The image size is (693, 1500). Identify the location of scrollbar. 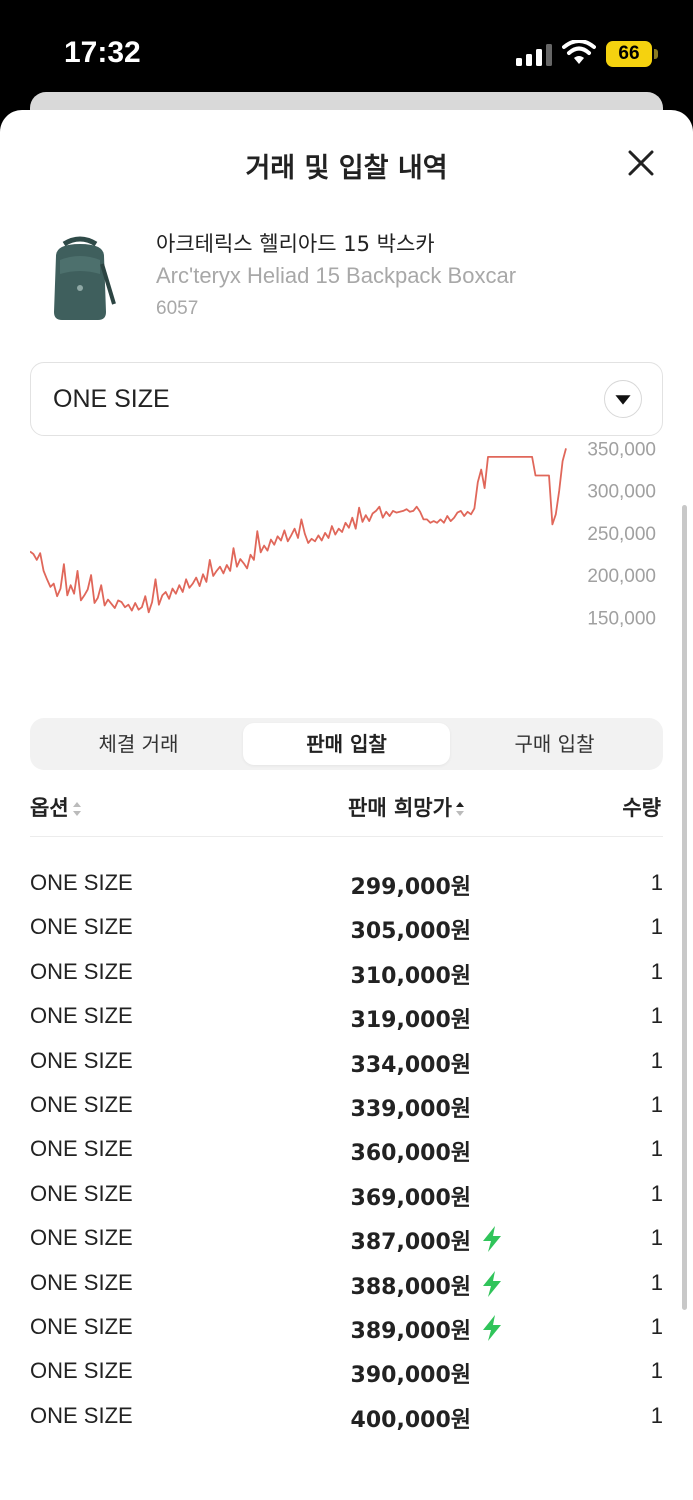
(684, 907).